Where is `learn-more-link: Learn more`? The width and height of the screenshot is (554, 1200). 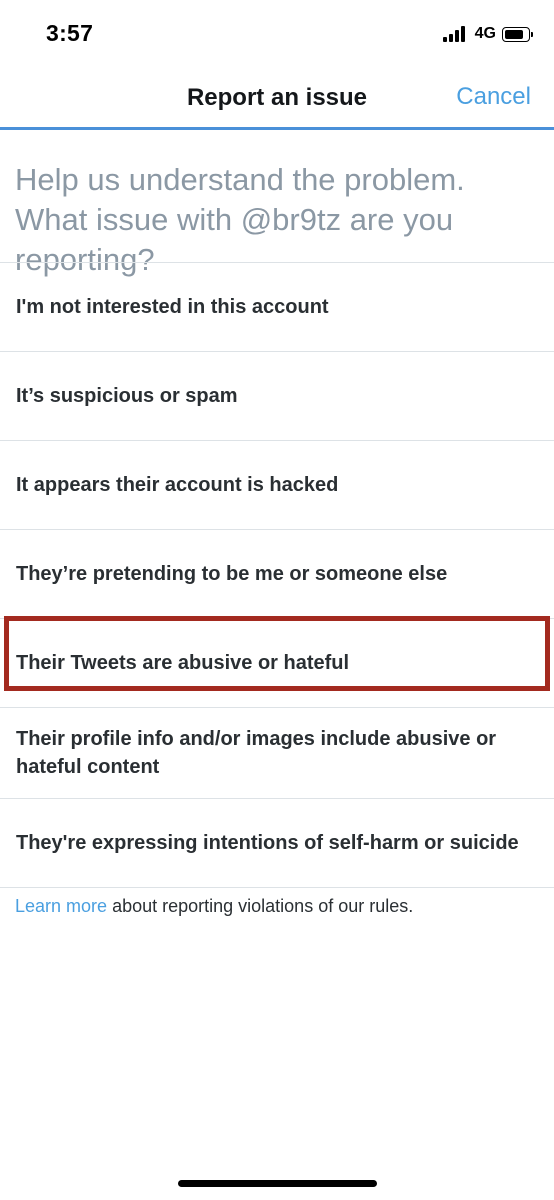
learn-more-link: Learn more is located at coordinates (61, 906).